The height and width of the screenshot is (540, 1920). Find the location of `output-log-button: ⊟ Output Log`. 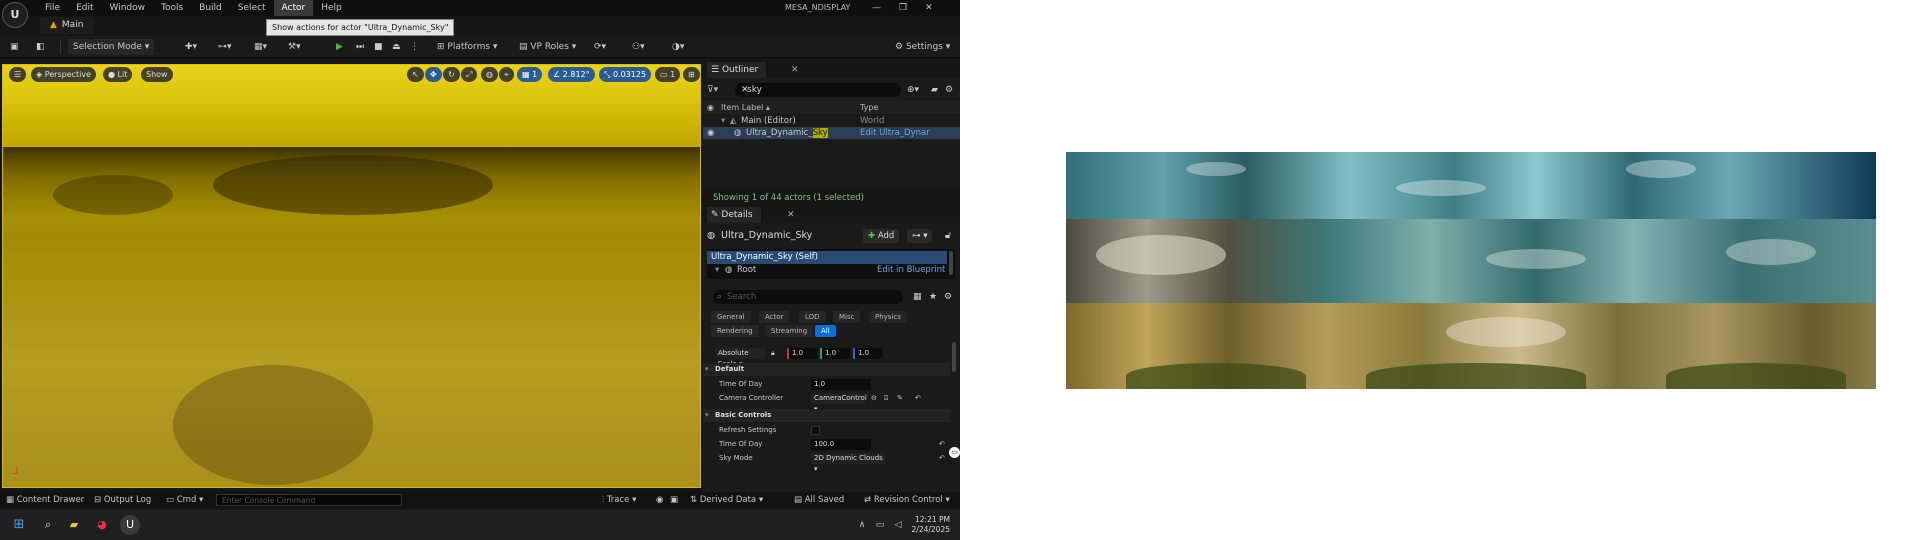

output-log-button: ⊟ Output Log is located at coordinates (122, 500).